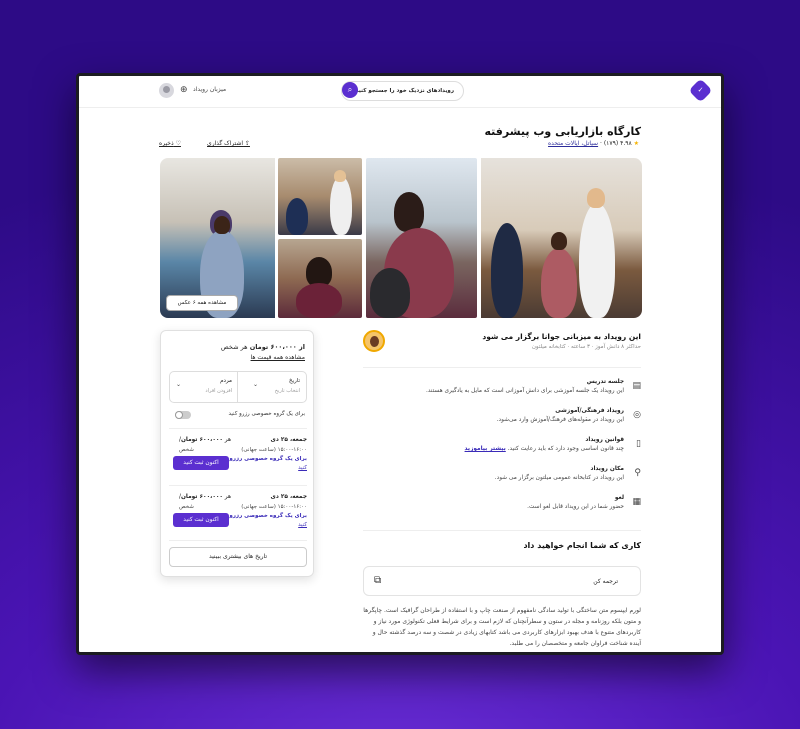  What do you see at coordinates (626, 143) in the screenshot?
I see `rating-value: ۴.۹۸` at bounding box center [626, 143].